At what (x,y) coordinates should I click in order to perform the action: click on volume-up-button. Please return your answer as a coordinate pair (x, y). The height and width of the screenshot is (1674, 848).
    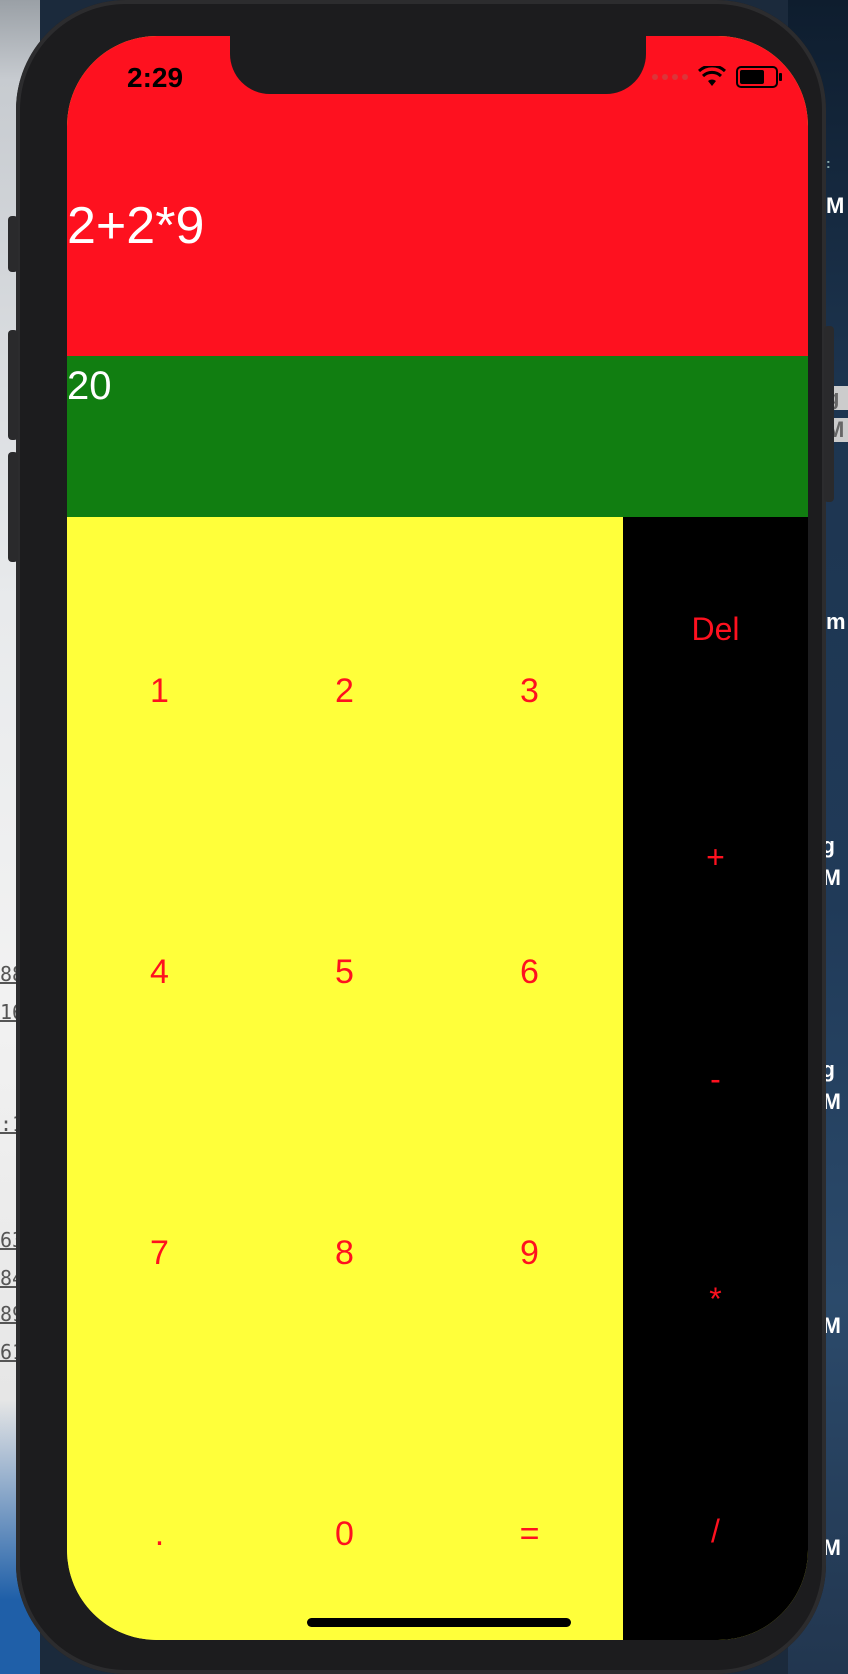
    Looking at the image, I should click on (13, 385).